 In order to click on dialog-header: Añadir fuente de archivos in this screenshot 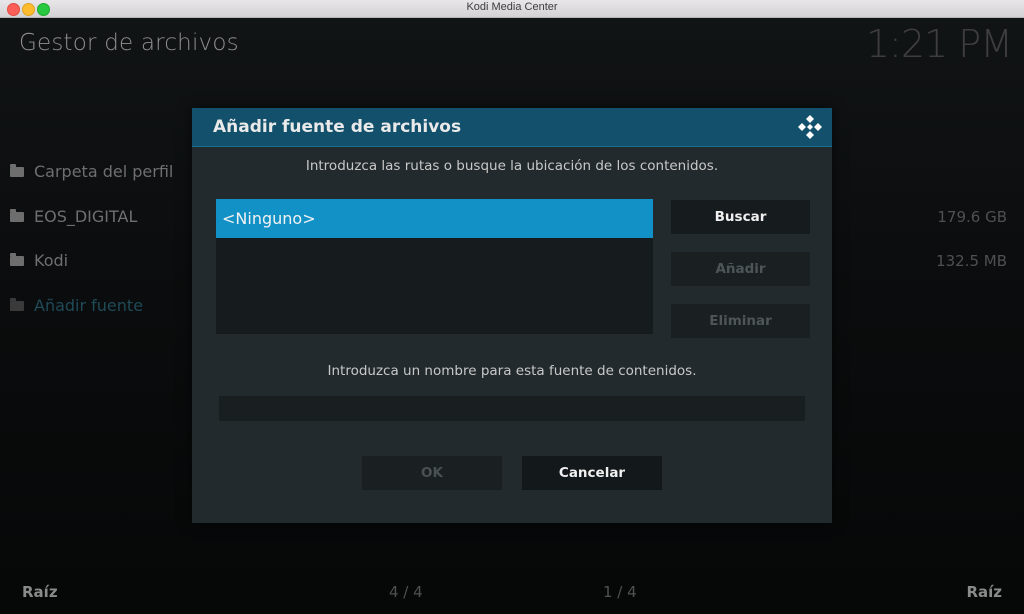, I will do `click(512, 127)`.